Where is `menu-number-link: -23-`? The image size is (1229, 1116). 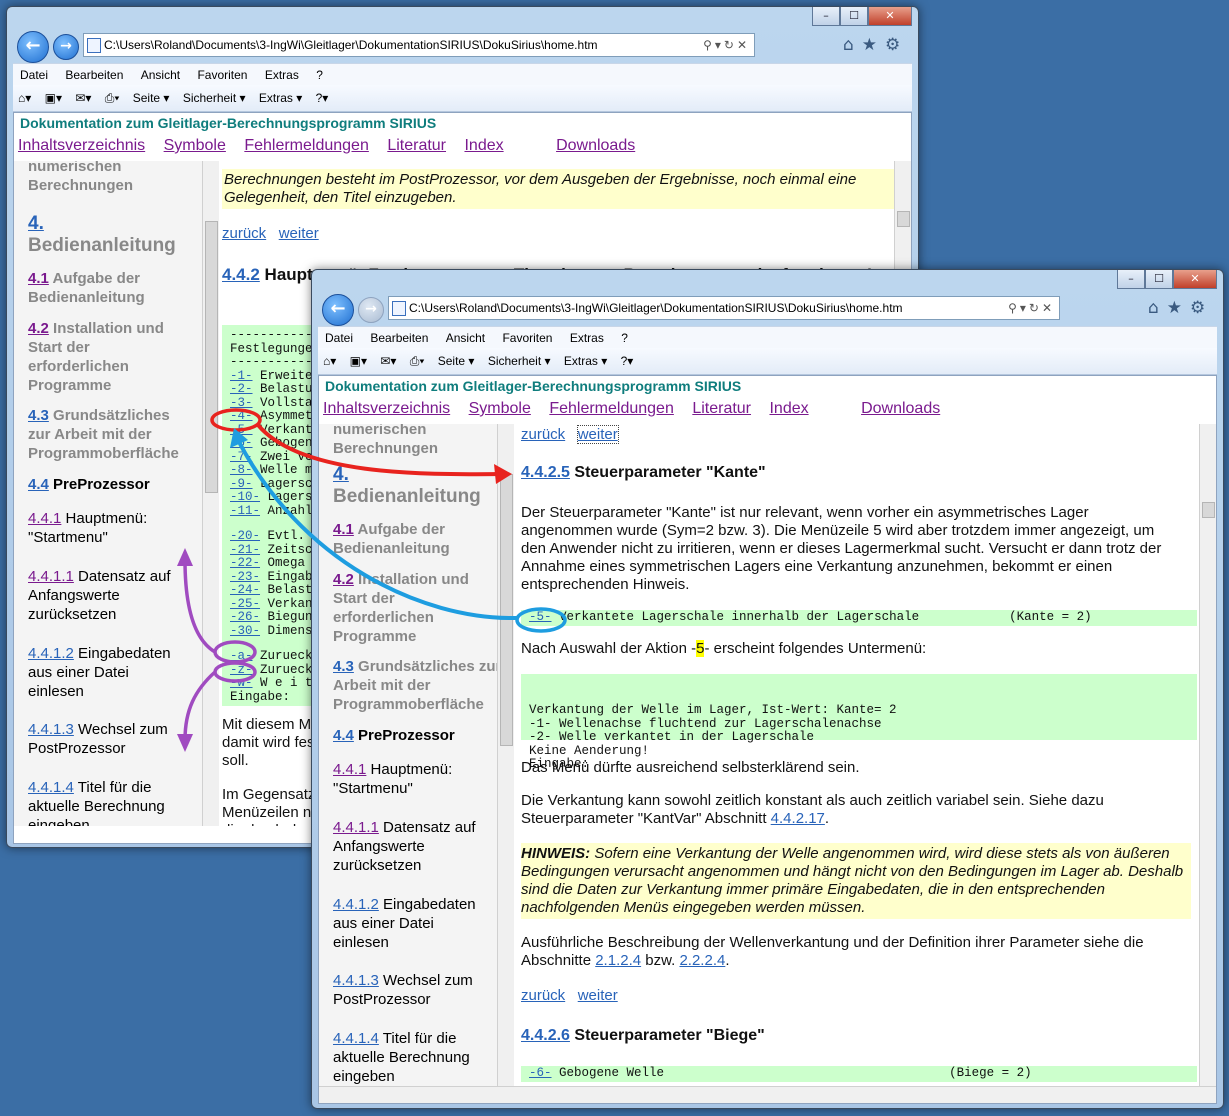
menu-number-link: -23- is located at coordinates (245, 577).